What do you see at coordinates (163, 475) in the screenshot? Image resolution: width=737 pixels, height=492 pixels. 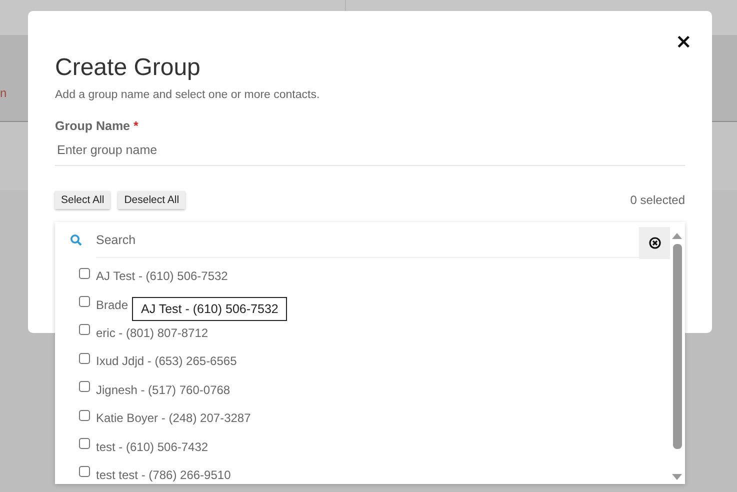 I see `contact-item: test test - (786) 266-9510` at bounding box center [163, 475].